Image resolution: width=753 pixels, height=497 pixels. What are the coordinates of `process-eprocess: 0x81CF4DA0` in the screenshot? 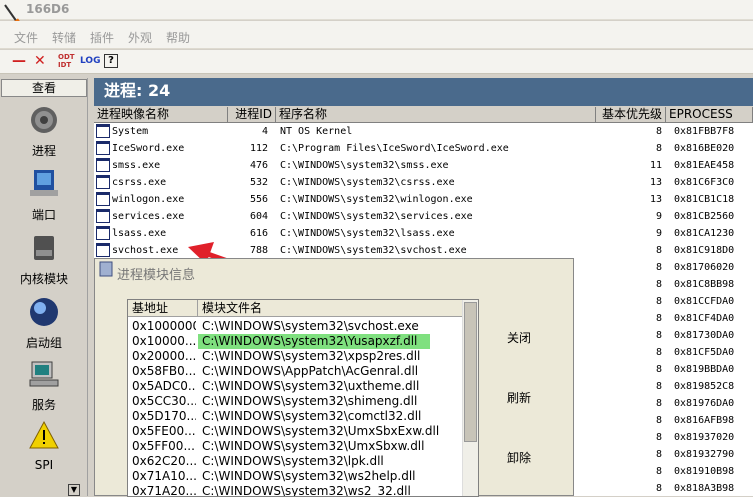 It's located at (704, 318).